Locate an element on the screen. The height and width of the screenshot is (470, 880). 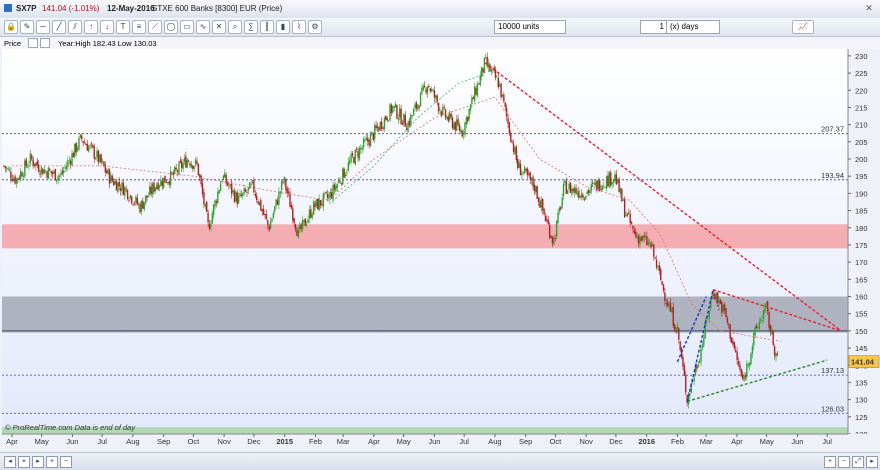
x-tick-label: Jul is located at coordinates (464, 441).